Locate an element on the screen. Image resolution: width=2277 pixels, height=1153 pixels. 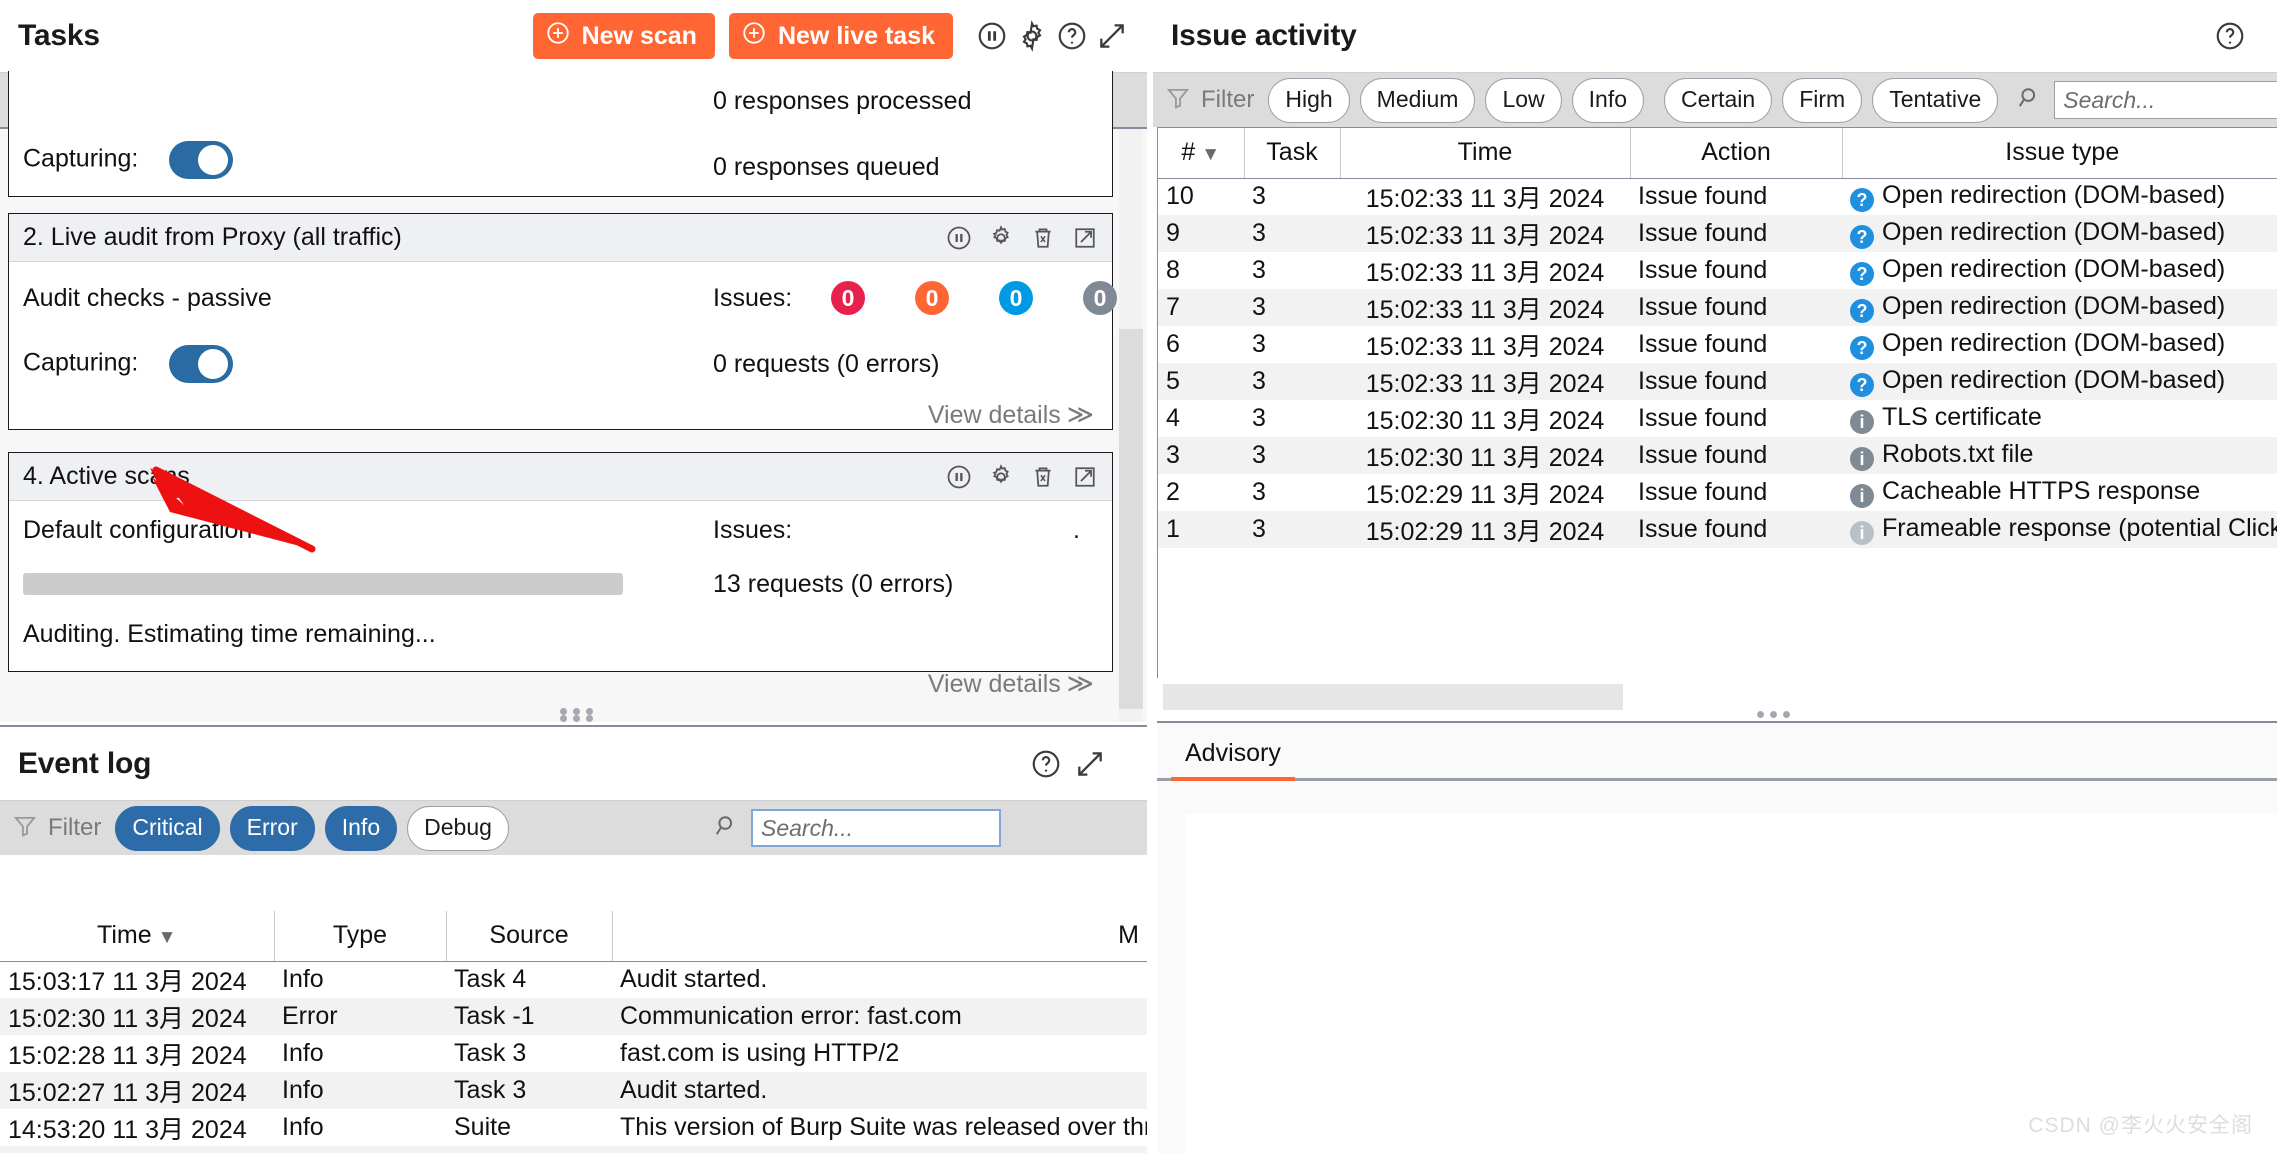
cell-type: Info is located at coordinates (303, 1090).